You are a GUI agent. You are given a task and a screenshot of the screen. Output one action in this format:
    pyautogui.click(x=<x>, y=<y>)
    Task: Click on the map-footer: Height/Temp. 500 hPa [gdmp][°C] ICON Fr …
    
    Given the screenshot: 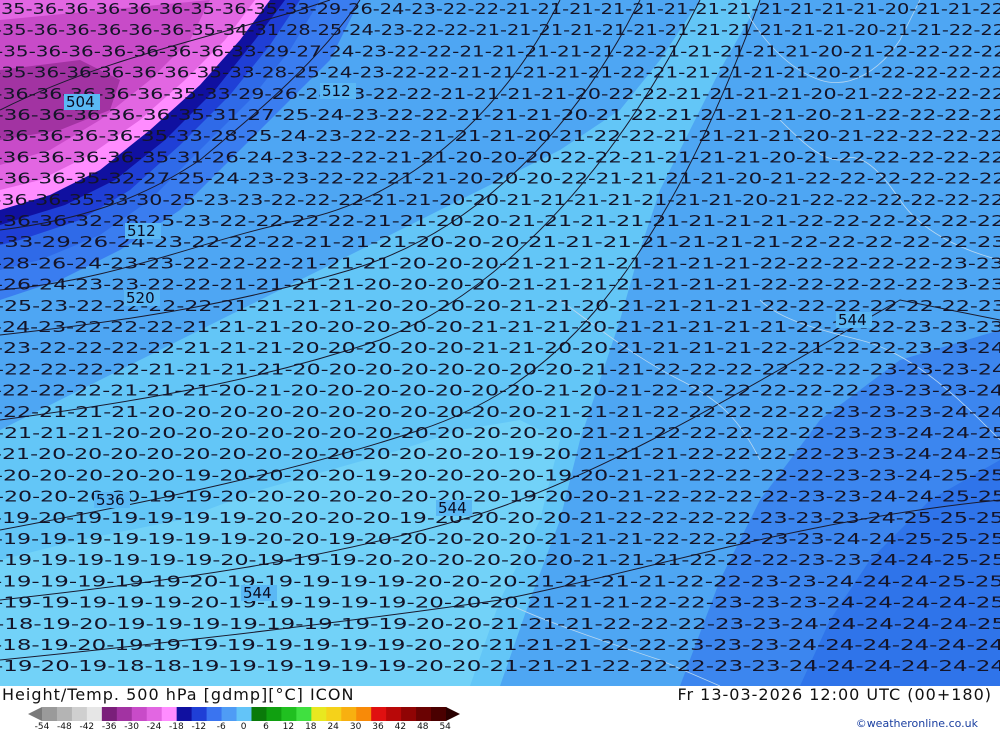 What is the action you would take?
    pyautogui.click(x=500, y=709)
    